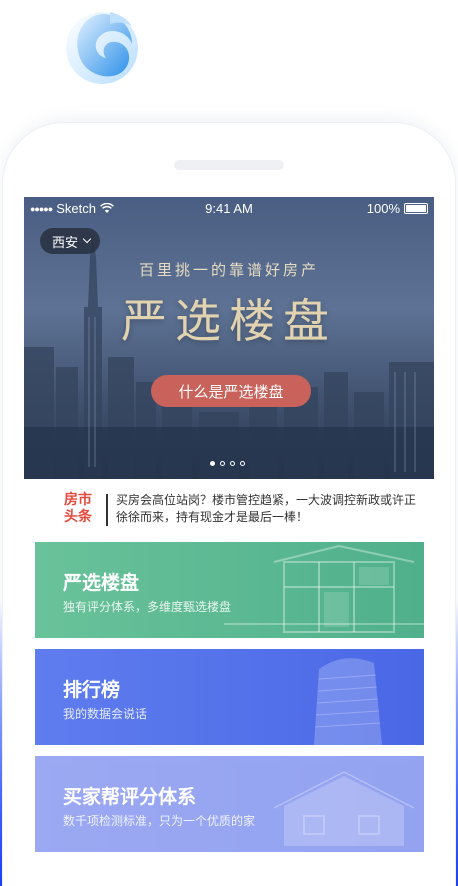 The width and height of the screenshot is (458, 886). I want to click on card-subtitle: 我的数据会说话, so click(105, 714).